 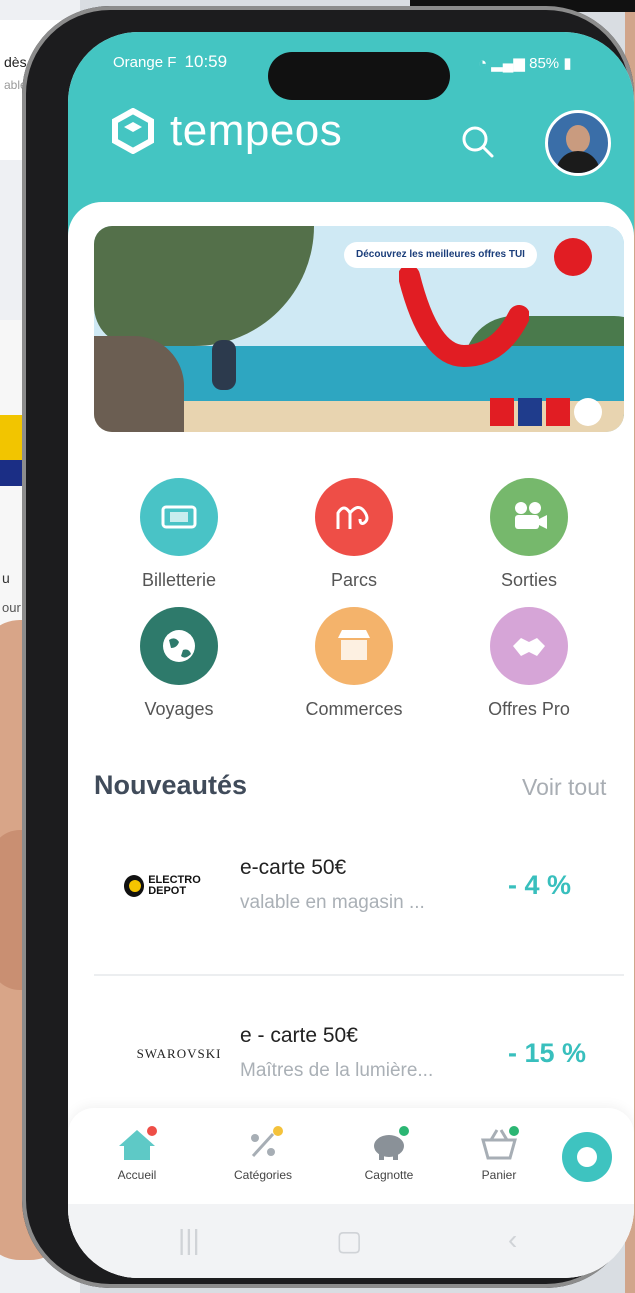 What do you see at coordinates (389, 1144) in the screenshot?
I see `piggy-bank-icon` at bounding box center [389, 1144].